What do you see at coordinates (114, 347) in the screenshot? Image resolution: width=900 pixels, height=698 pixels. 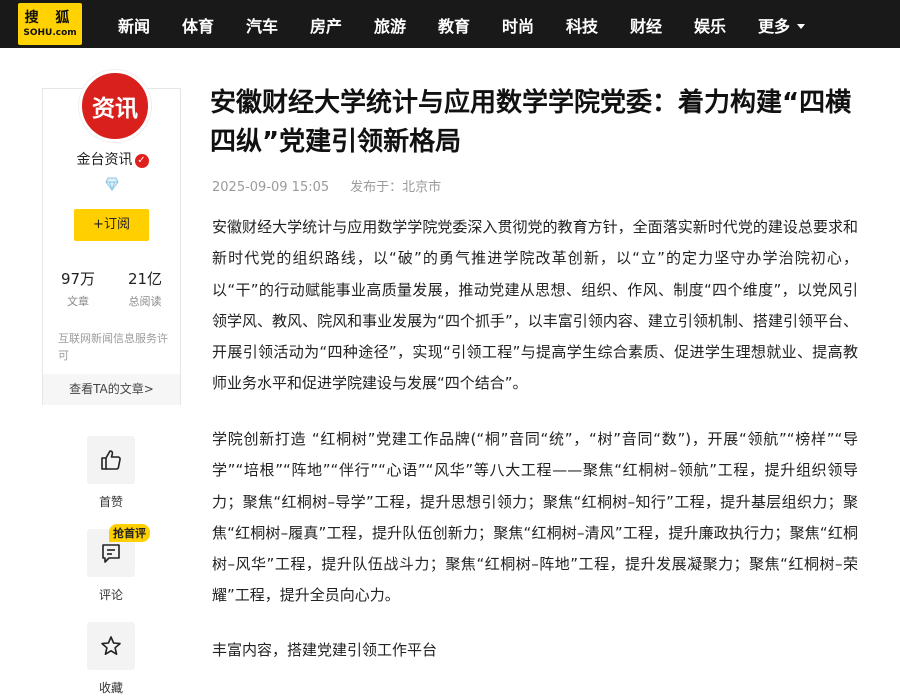 I see `license-text: 互联网新闻信息服务许可` at bounding box center [114, 347].